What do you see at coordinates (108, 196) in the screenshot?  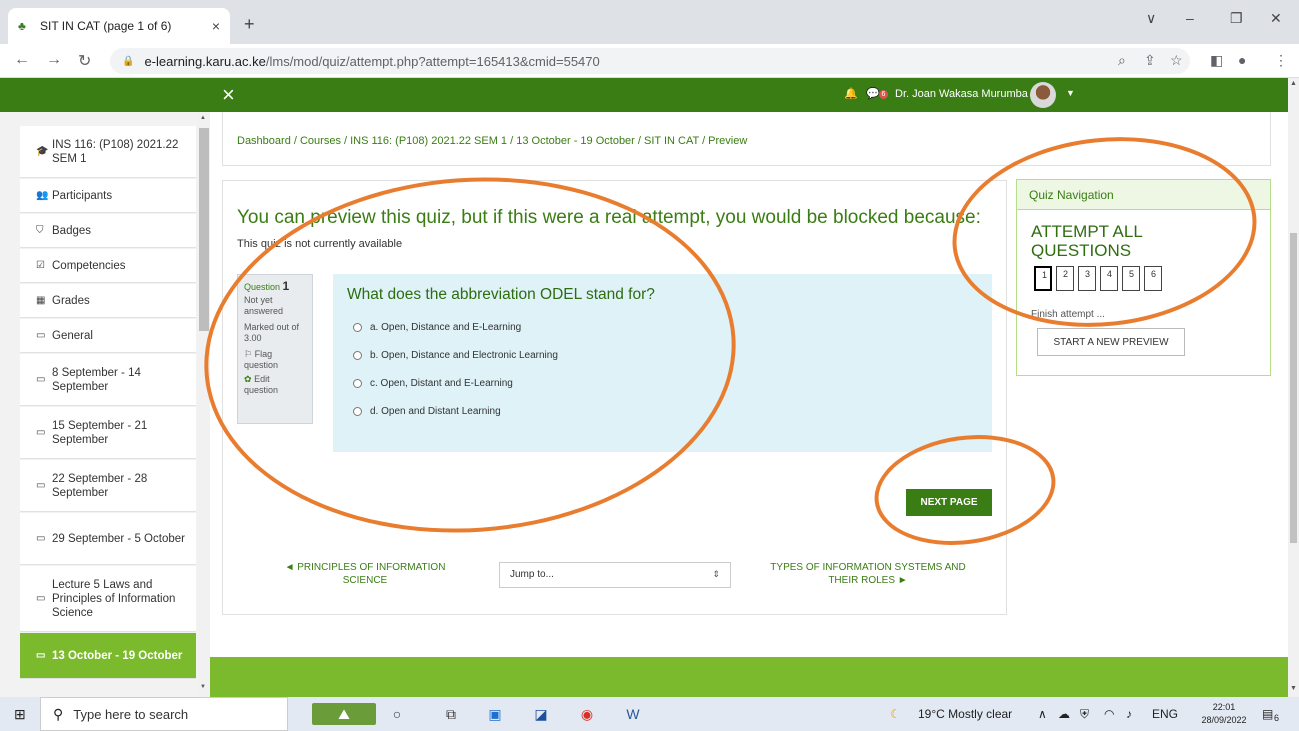 I see `sidebar-item-participants: 👥 Participants` at bounding box center [108, 196].